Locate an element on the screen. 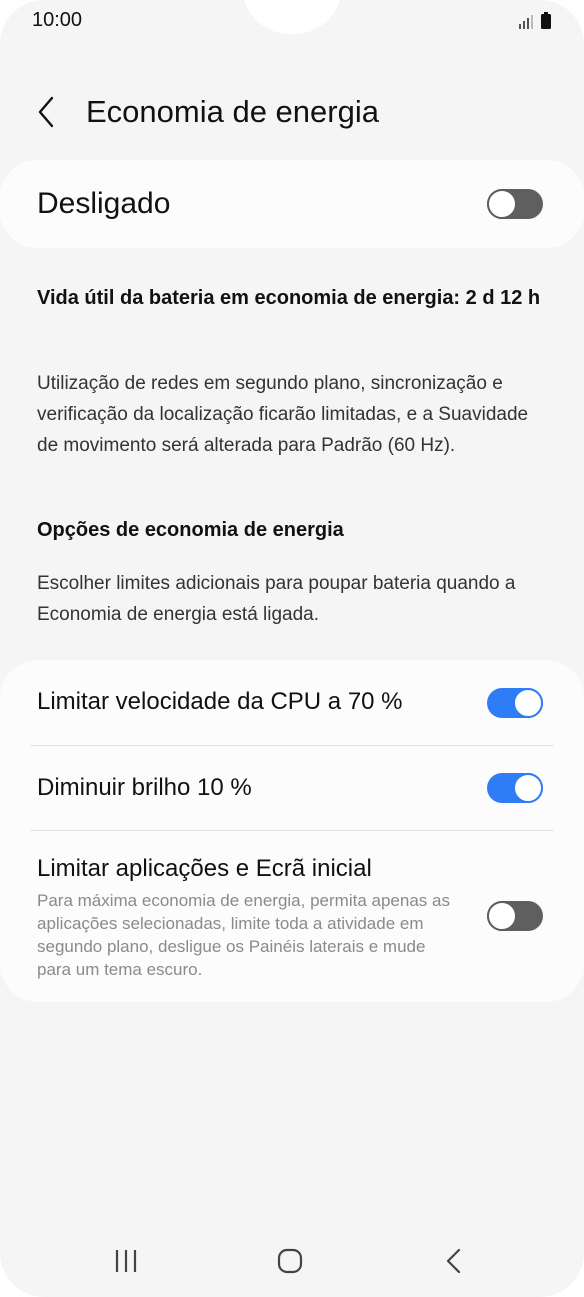  status-bar: 10:00 is located at coordinates (292, 20).